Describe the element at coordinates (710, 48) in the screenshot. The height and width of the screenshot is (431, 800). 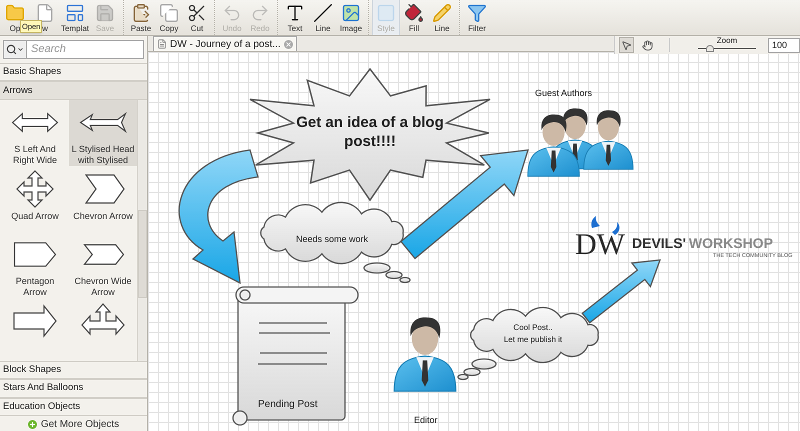
I see `slider-thumb` at that location.